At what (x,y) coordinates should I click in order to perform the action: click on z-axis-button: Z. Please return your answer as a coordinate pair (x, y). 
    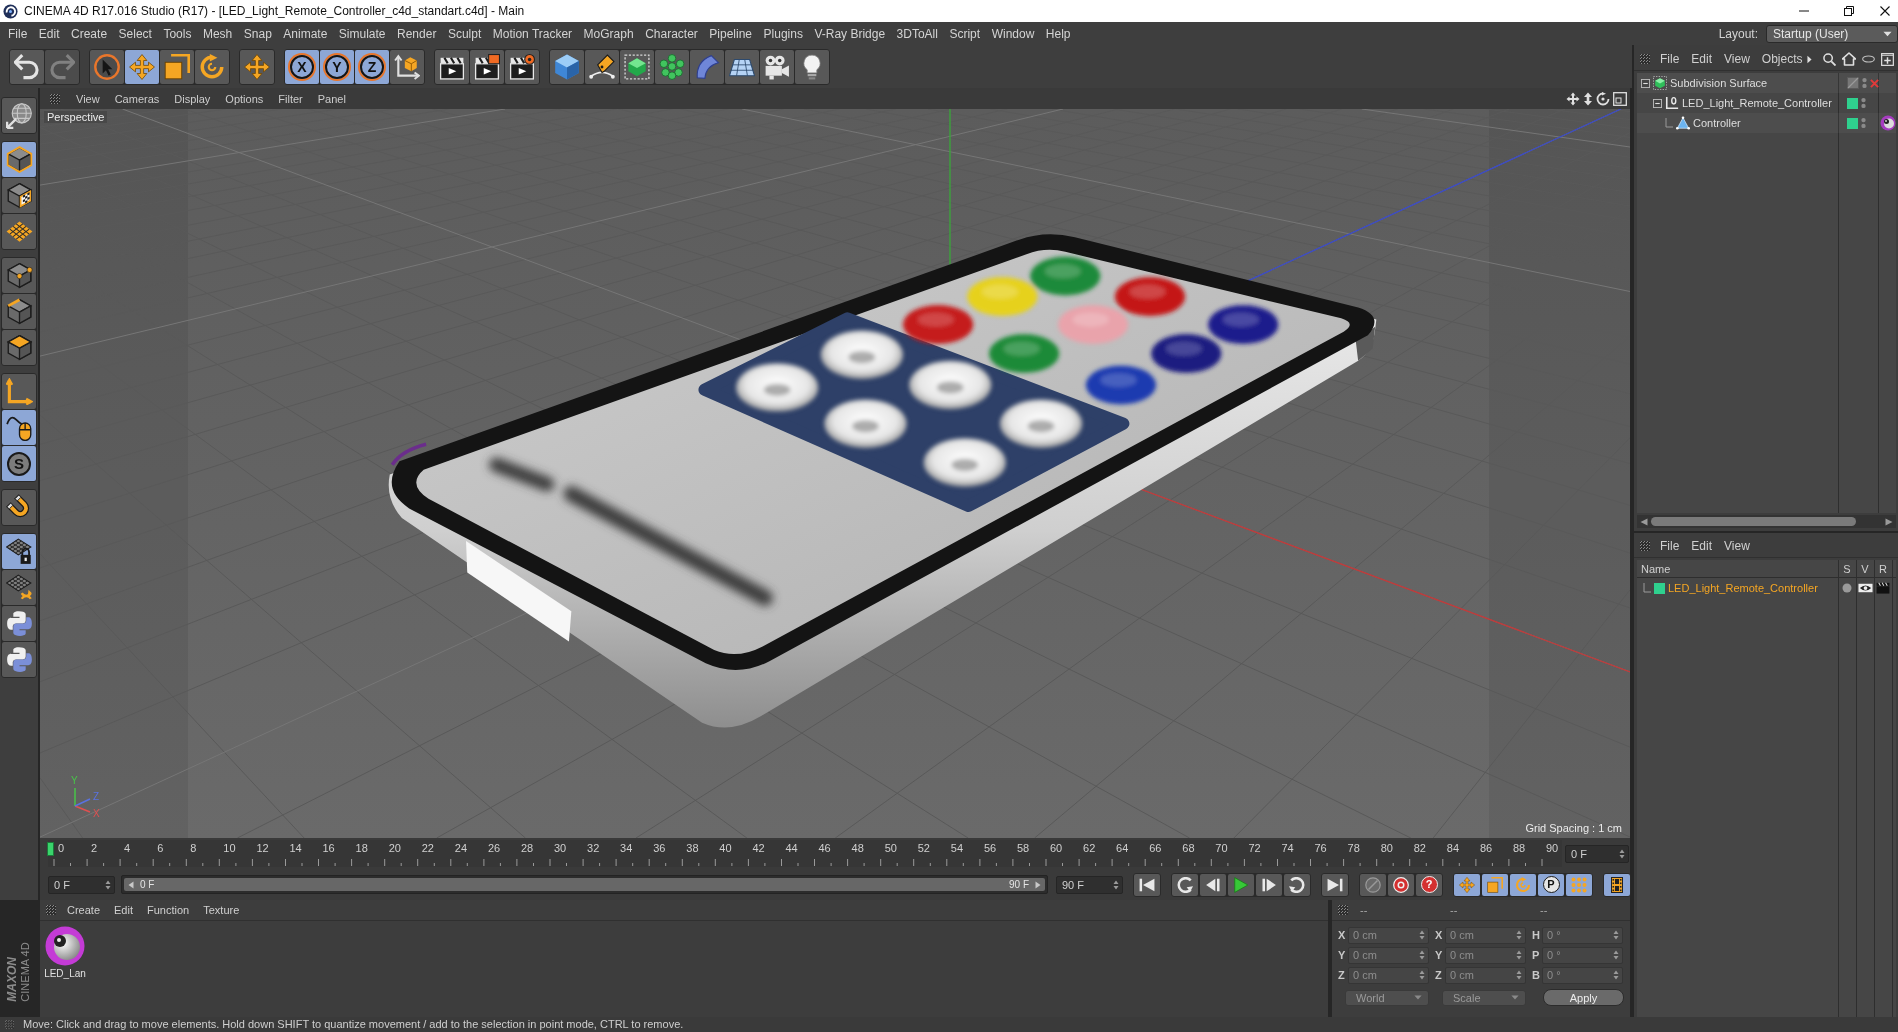
    Looking at the image, I should click on (372, 66).